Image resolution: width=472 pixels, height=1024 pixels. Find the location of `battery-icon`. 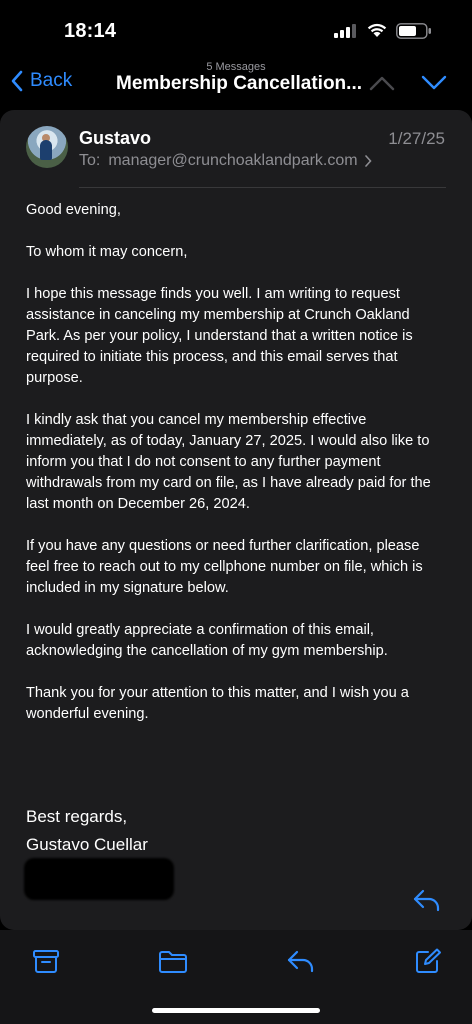

battery-icon is located at coordinates (413, 31).